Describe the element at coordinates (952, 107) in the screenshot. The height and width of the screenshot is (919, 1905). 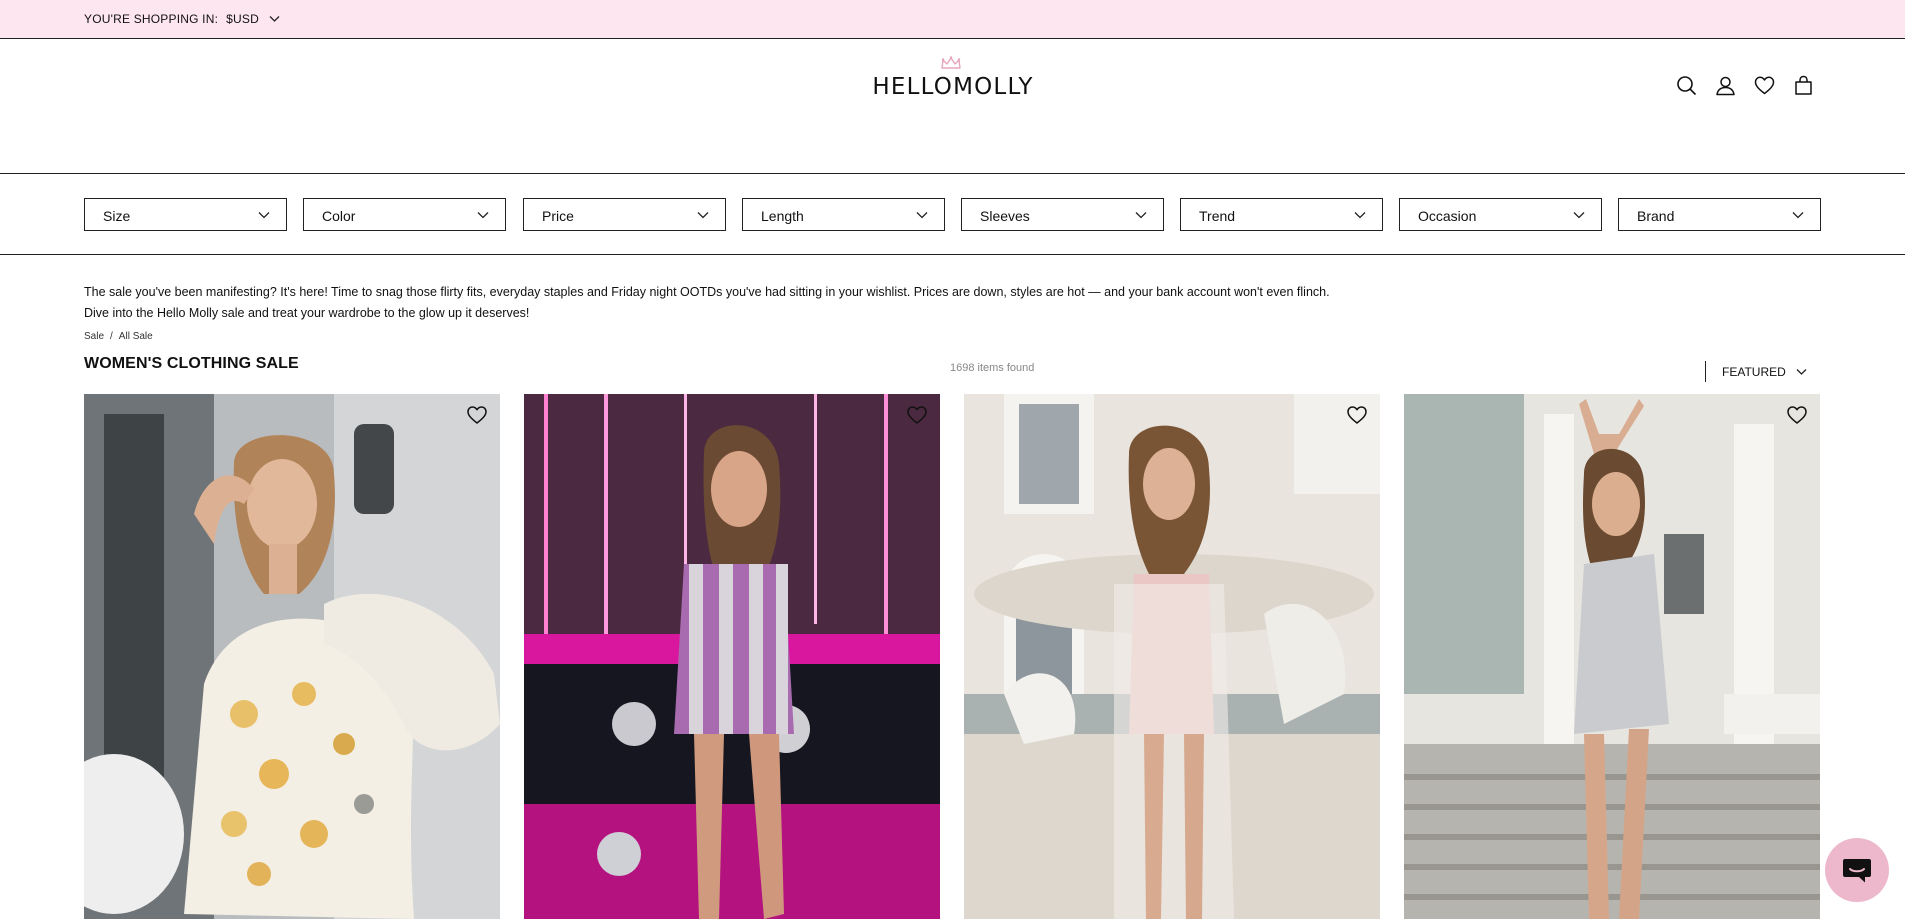
I see `site-header: HELLOMOLLY` at that location.